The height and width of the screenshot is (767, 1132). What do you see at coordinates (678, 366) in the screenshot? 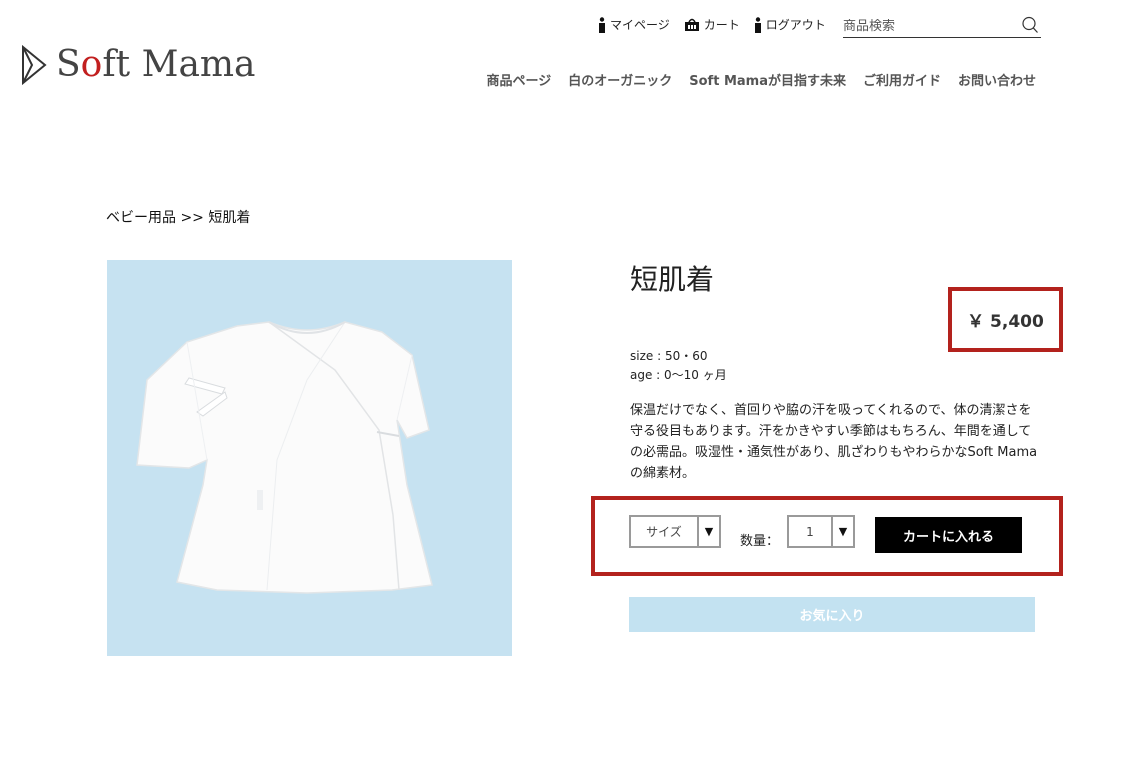
I see `product-specs: size : 50・60 age : 0〜10 ヶ月` at bounding box center [678, 366].